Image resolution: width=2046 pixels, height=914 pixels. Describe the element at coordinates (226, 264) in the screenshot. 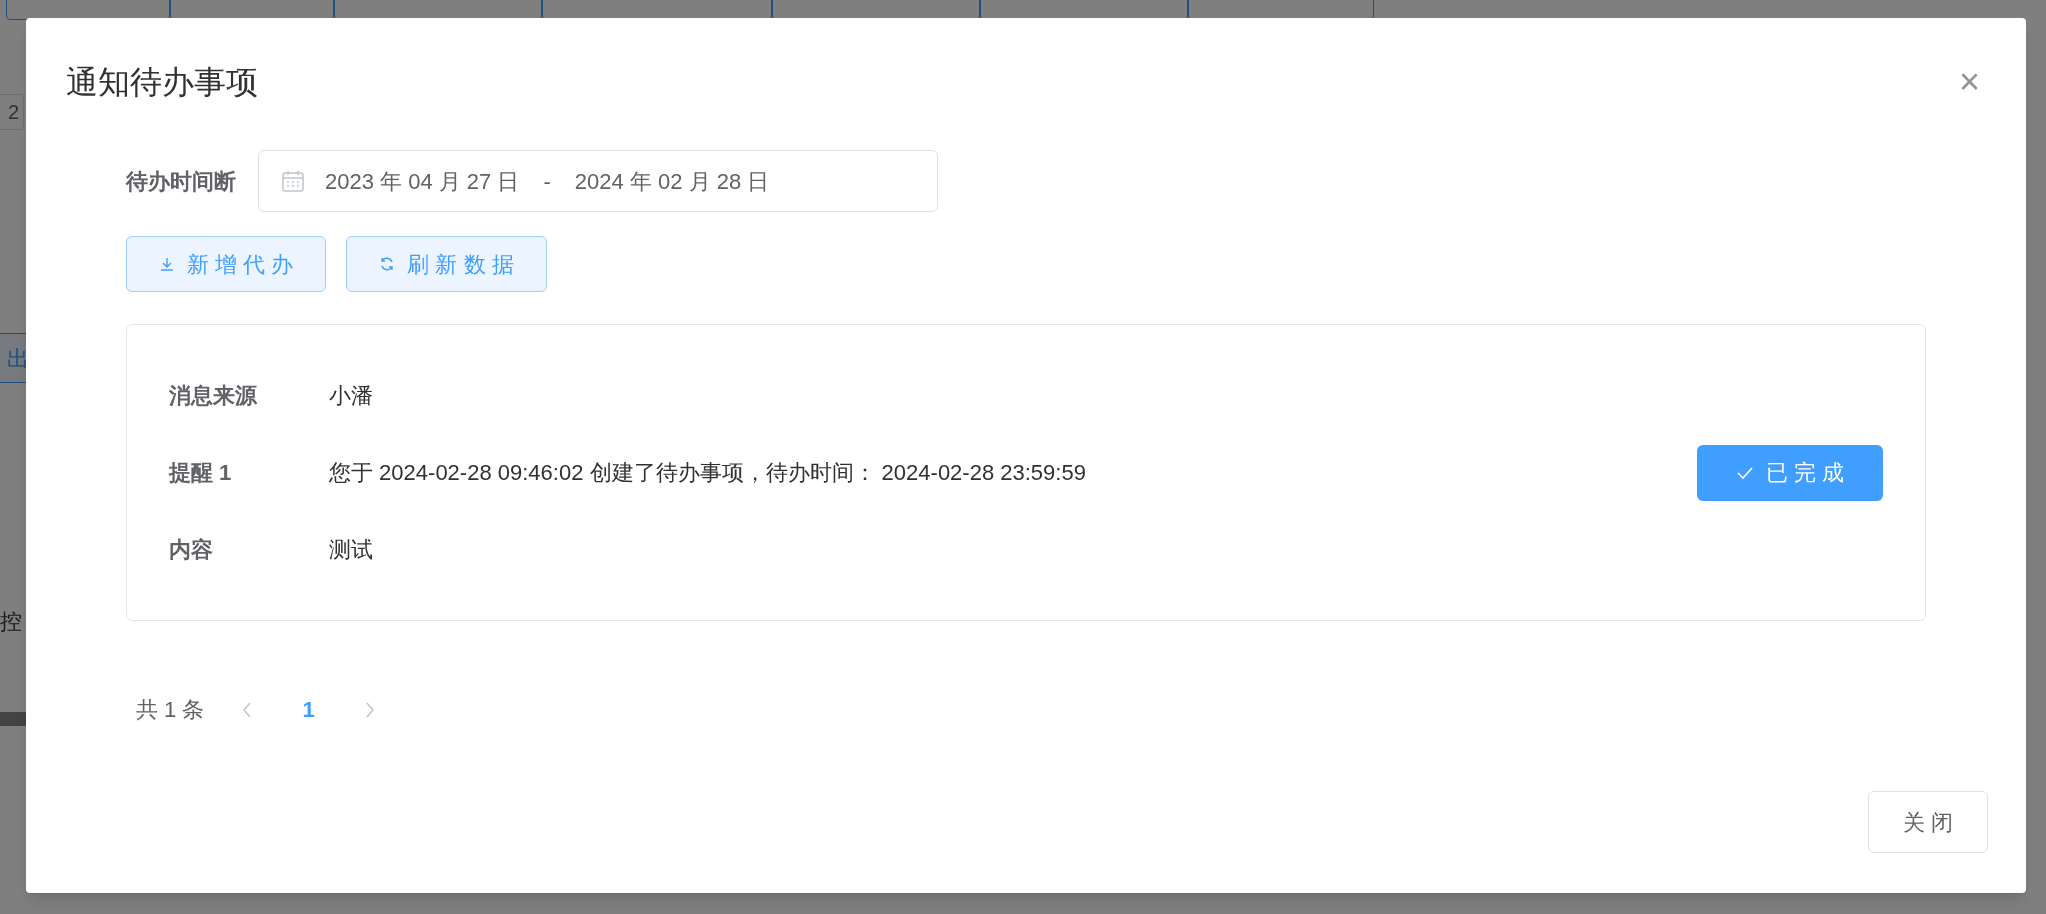

I see `add-todo-button: 新 增 代 办` at that location.